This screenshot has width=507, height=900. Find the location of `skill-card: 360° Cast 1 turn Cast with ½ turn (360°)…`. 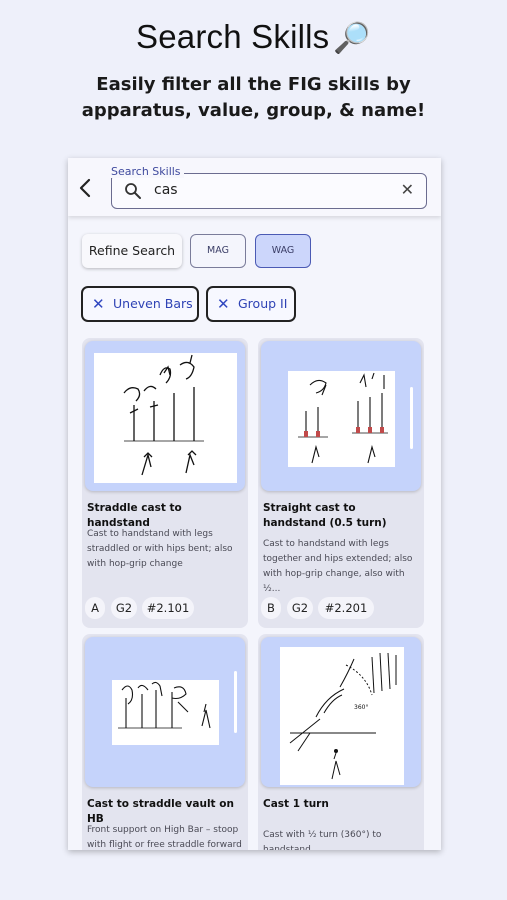

skill-card: 360° Cast 1 turn Cast with ½ turn (360°)… is located at coordinates (341, 742).